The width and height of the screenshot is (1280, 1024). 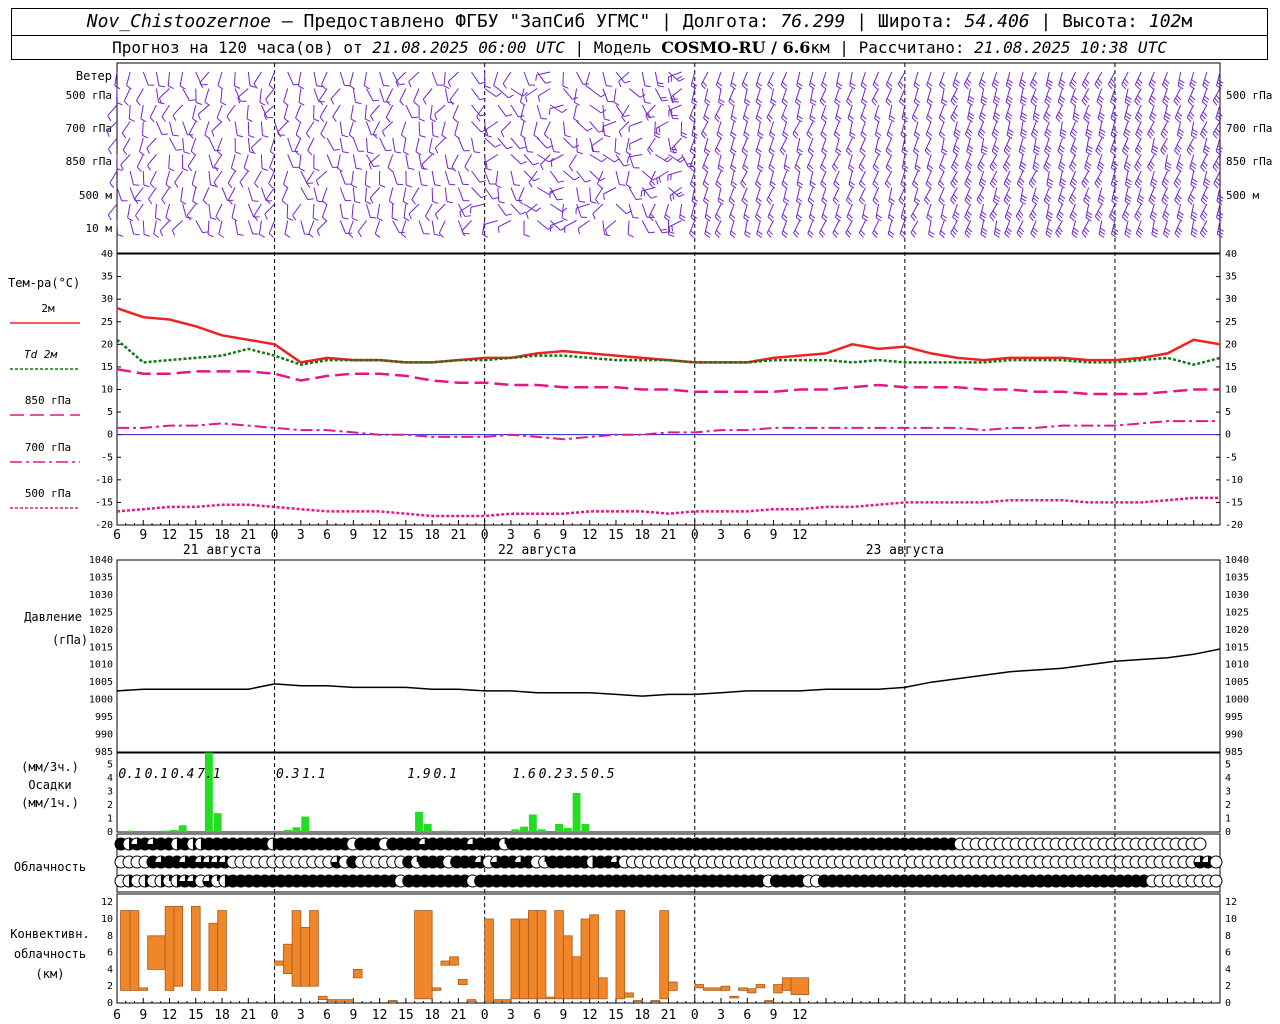 I want to click on temp-tick-left: 15, so click(x=107, y=367).